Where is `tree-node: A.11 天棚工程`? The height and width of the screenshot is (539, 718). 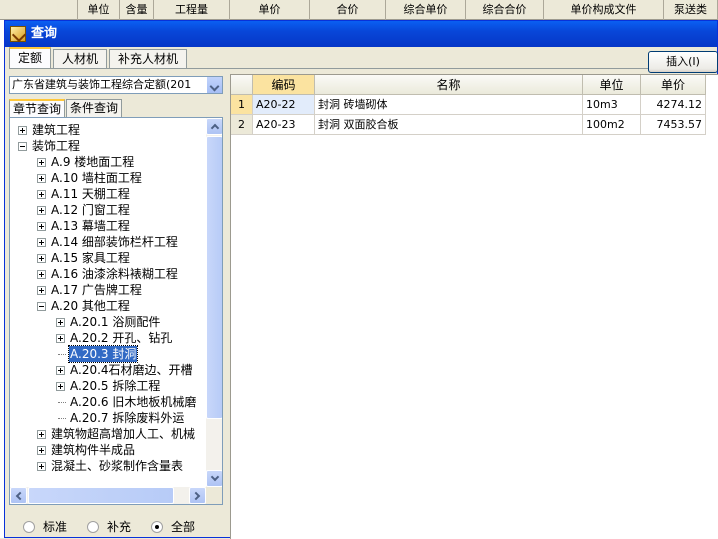 tree-node: A.11 天棚工程 is located at coordinates (108, 194).